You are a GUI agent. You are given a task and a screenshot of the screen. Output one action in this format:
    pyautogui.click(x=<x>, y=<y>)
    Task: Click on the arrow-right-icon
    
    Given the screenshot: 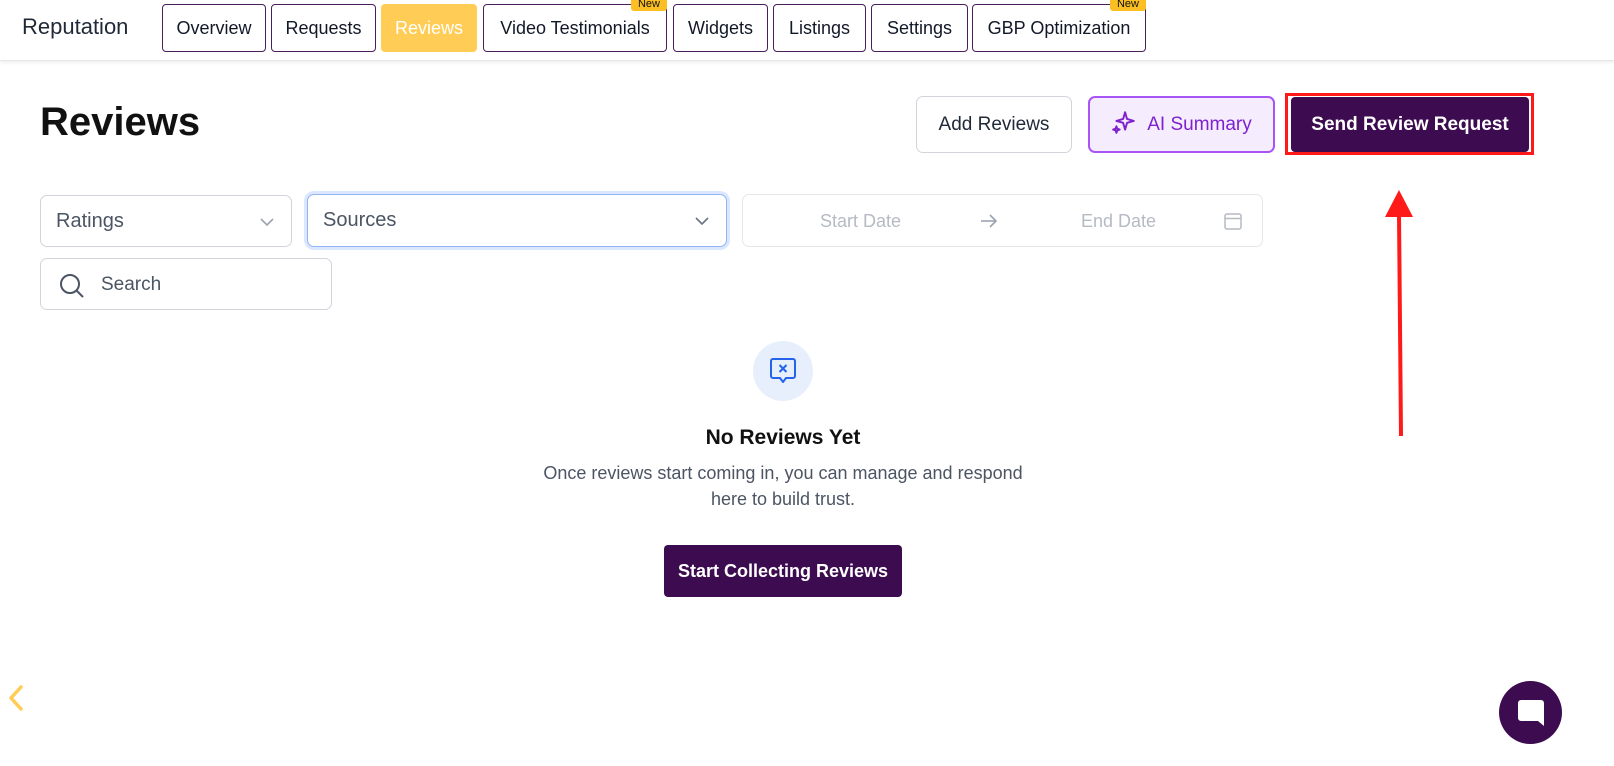 What is the action you would take?
    pyautogui.click(x=989, y=221)
    